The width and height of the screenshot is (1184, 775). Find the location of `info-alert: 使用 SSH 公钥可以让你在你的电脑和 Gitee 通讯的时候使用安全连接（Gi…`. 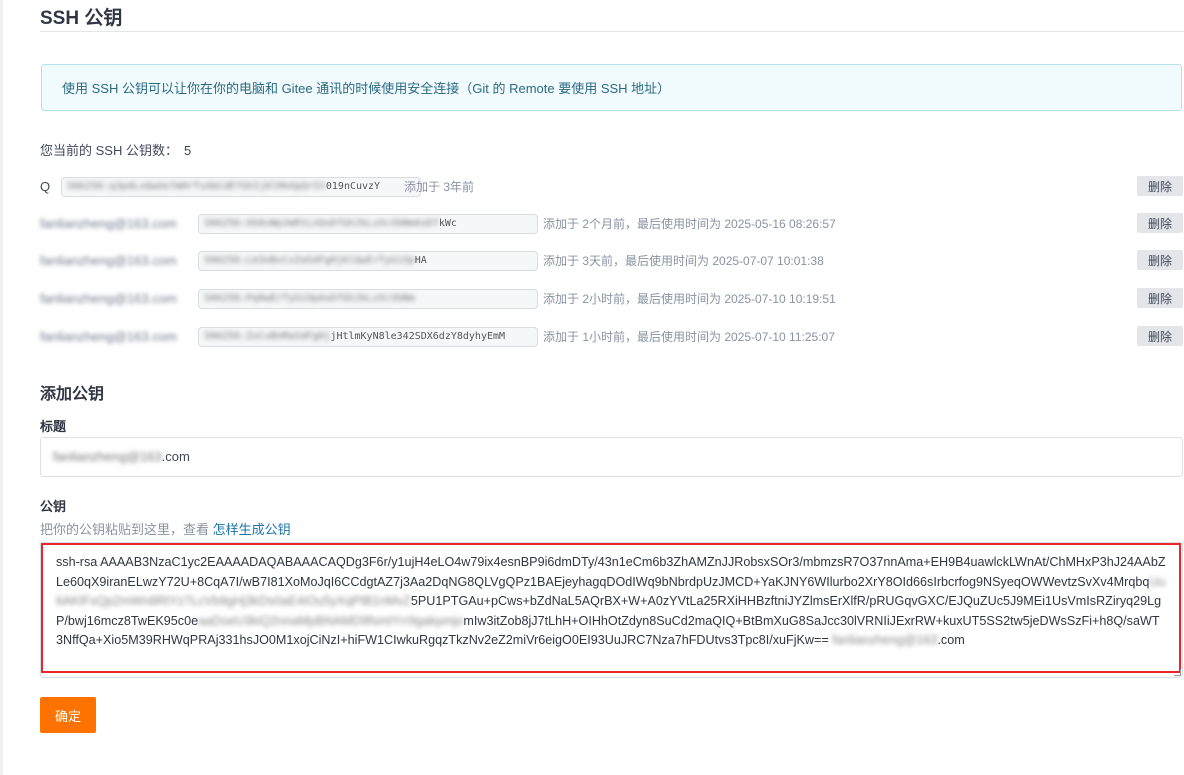

info-alert: 使用 SSH 公钥可以让你在你的电脑和 Gitee 通讯的时候使用安全连接（Gi… is located at coordinates (611, 87).